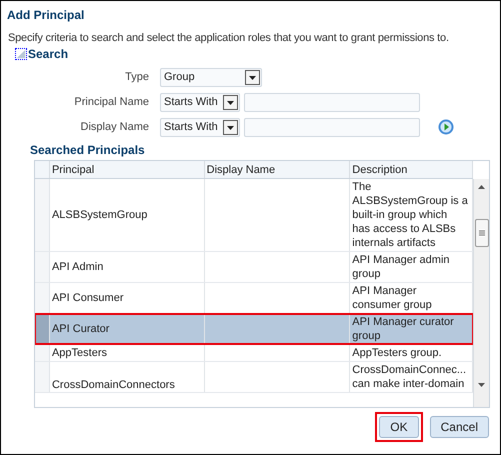 The image size is (501, 455). Describe the element at coordinates (79, 353) in the screenshot. I see `table-cell: AppTesters` at that location.